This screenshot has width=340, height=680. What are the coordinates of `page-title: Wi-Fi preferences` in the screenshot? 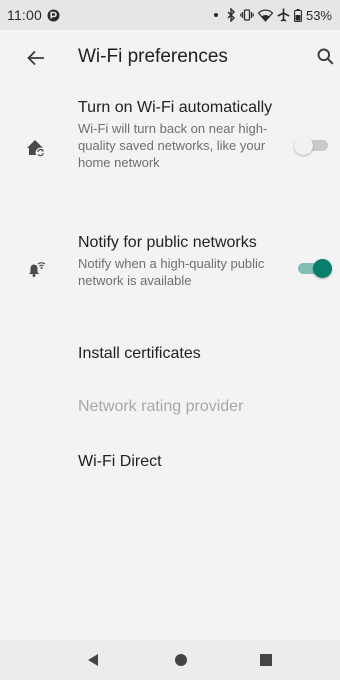 It's located at (153, 56).